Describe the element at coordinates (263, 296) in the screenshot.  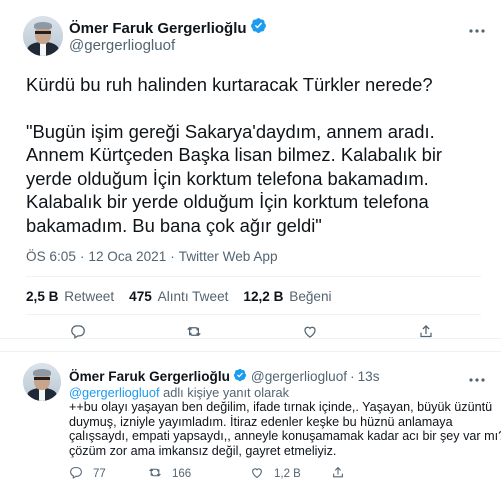
I see `like-count: 12,2 B` at that location.